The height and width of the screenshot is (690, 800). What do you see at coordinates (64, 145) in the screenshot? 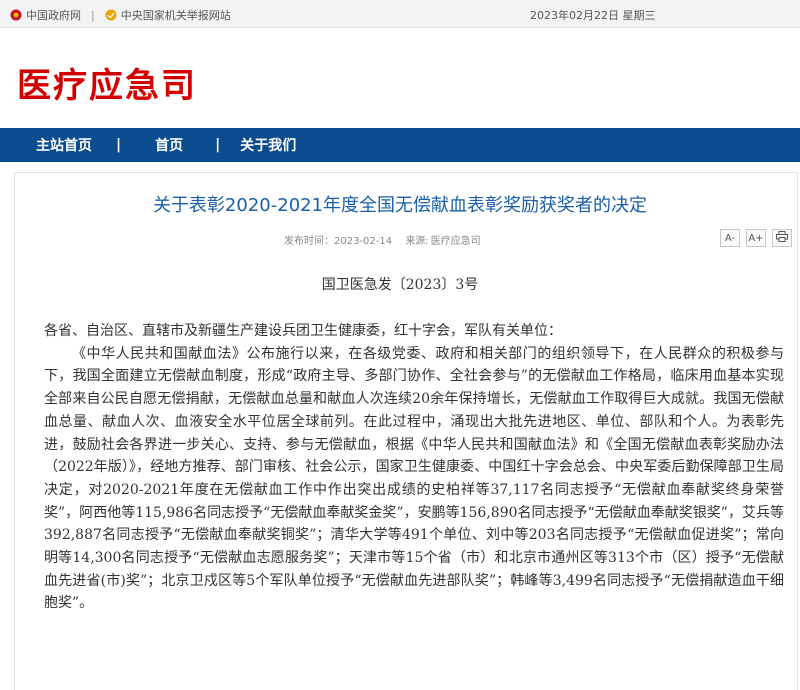
I see `nav-item-main-home: 主站首页` at bounding box center [64, 145].